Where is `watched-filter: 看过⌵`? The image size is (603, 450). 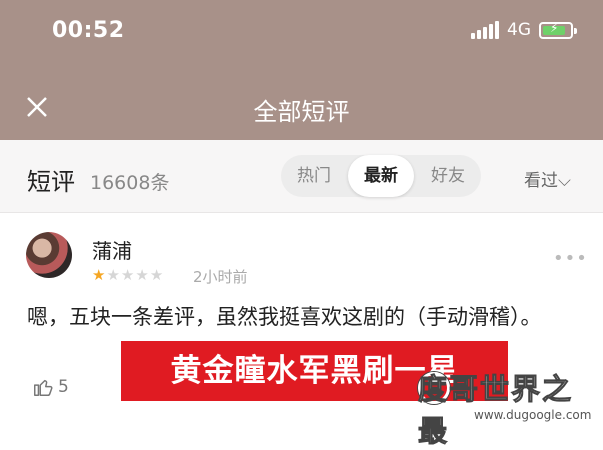 watched-filter: 看过⌵ is located at coordinates (547, 178).